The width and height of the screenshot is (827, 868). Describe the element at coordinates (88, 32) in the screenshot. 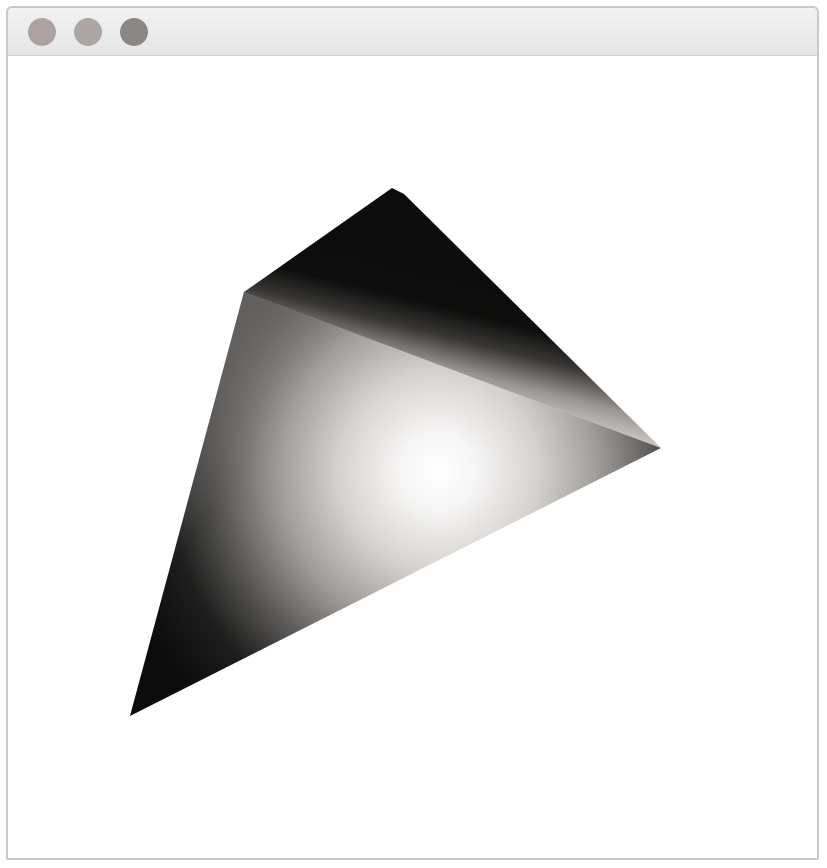

I see `minimize-icon` at that location.